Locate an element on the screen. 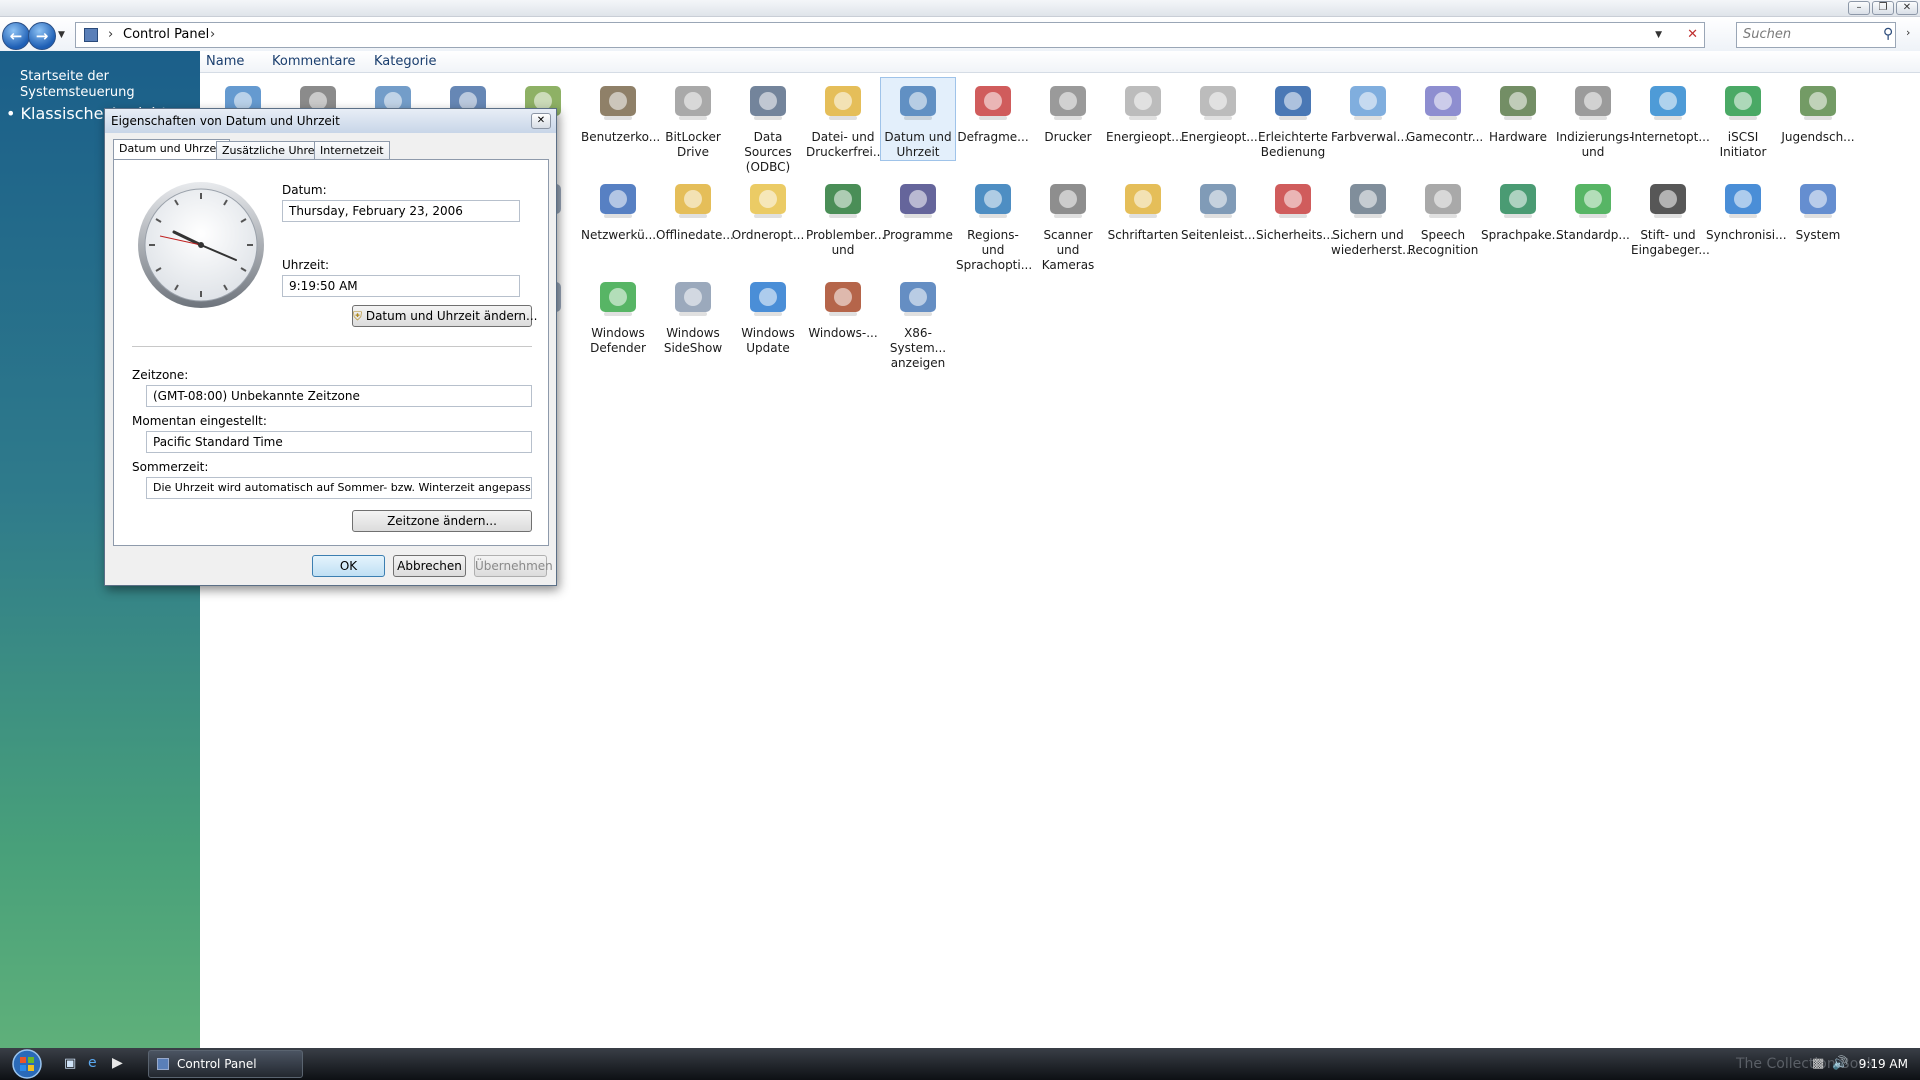 The height and width of the screenshot is (1080, 1920). media-player-icon: ▶ is located at coordinates (117, 1063).